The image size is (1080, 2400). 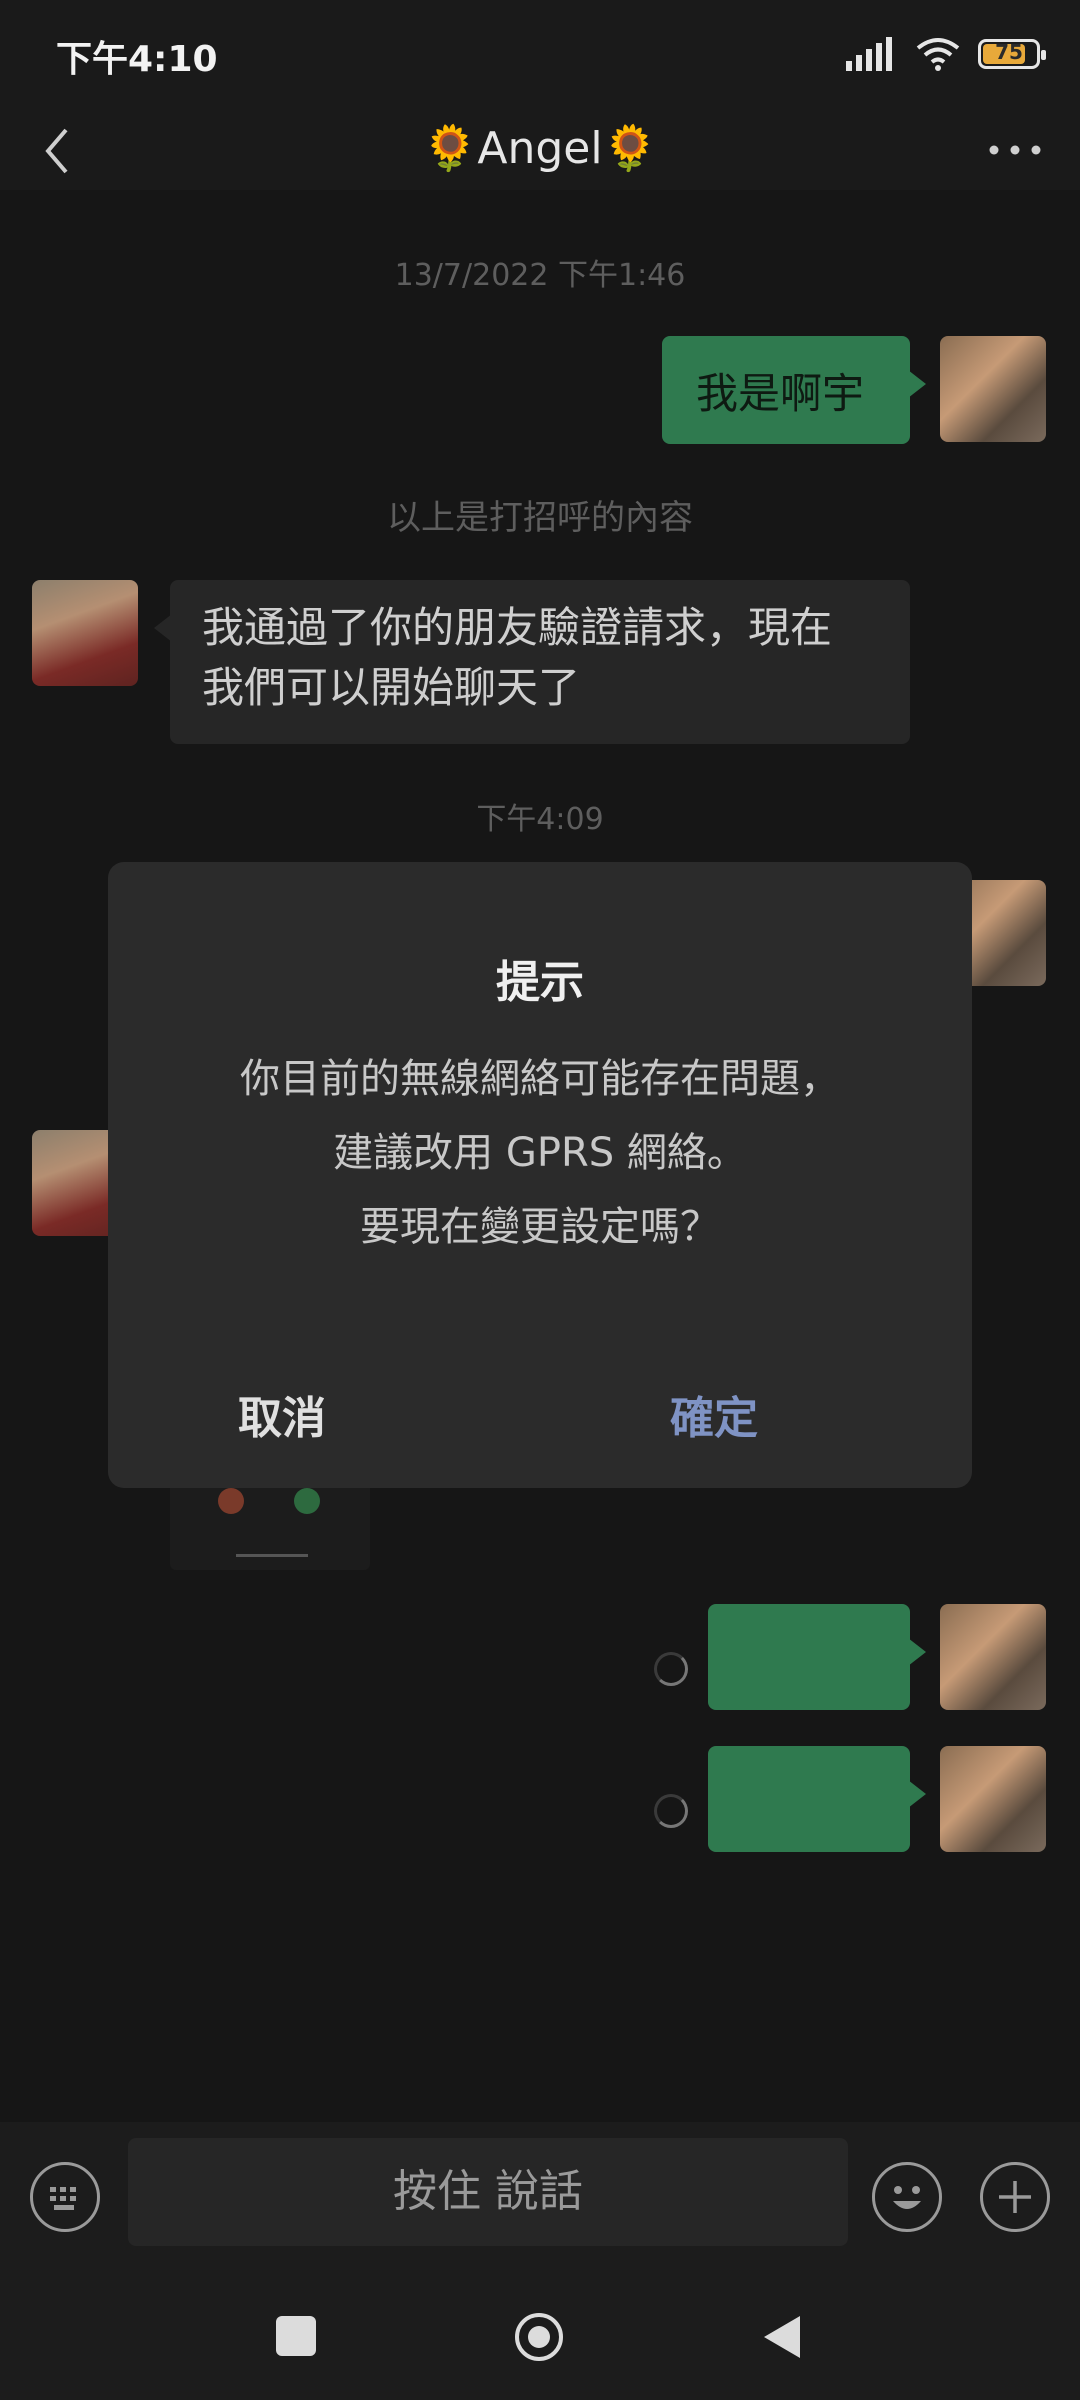 I want to click on cancel-button: 取消, so click(x=282, y=1414).